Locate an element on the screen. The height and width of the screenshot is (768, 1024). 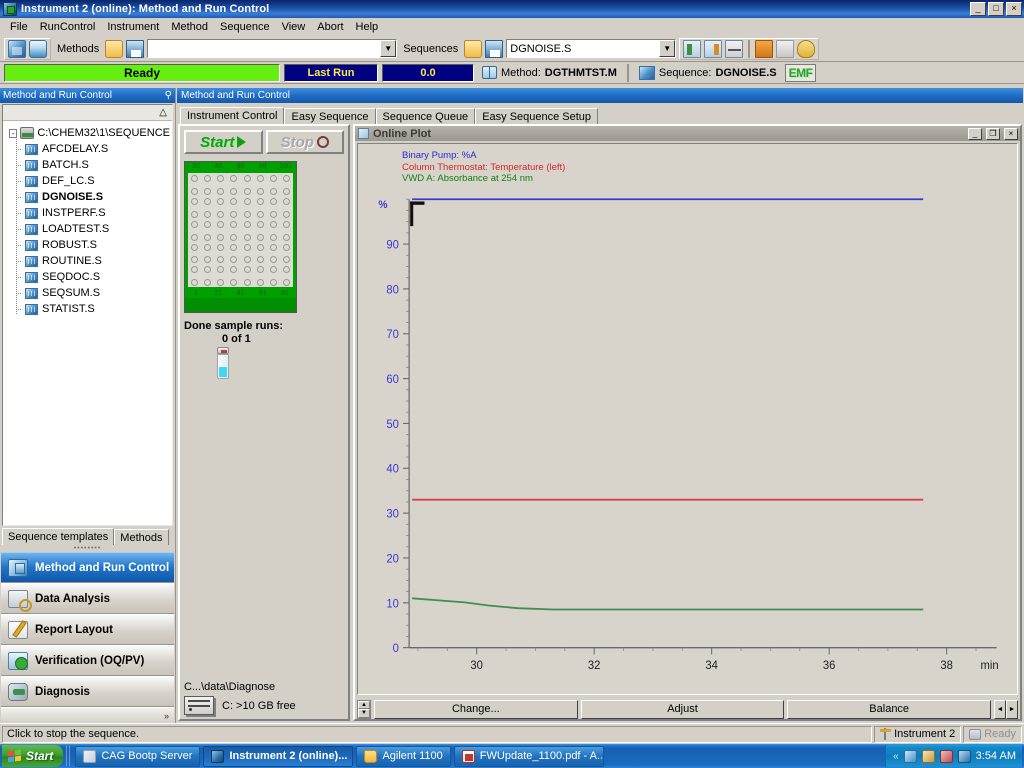
tray-expand-chevron-icon: « is located at coordinates (896, 756).